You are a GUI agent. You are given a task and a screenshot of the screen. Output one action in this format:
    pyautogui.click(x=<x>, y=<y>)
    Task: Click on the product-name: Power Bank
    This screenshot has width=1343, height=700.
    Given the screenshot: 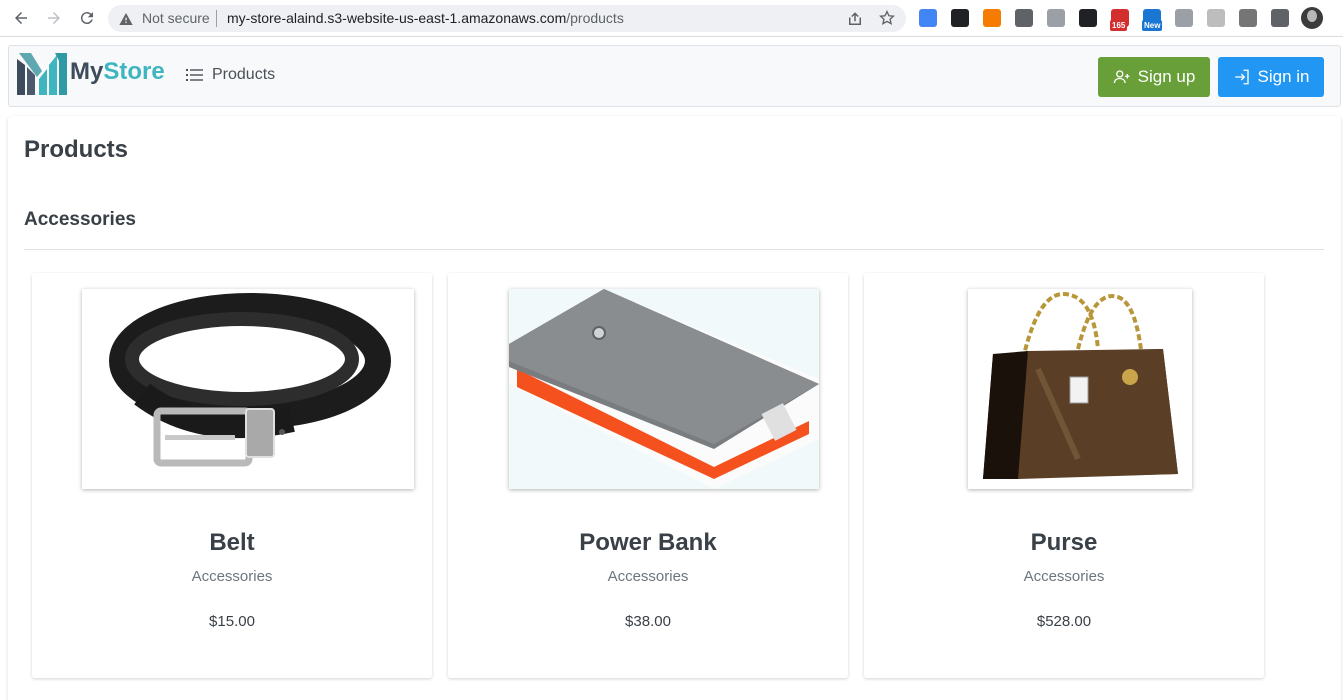 What is the action you would take?
    pyautogui.click(x=648, y=543)
    